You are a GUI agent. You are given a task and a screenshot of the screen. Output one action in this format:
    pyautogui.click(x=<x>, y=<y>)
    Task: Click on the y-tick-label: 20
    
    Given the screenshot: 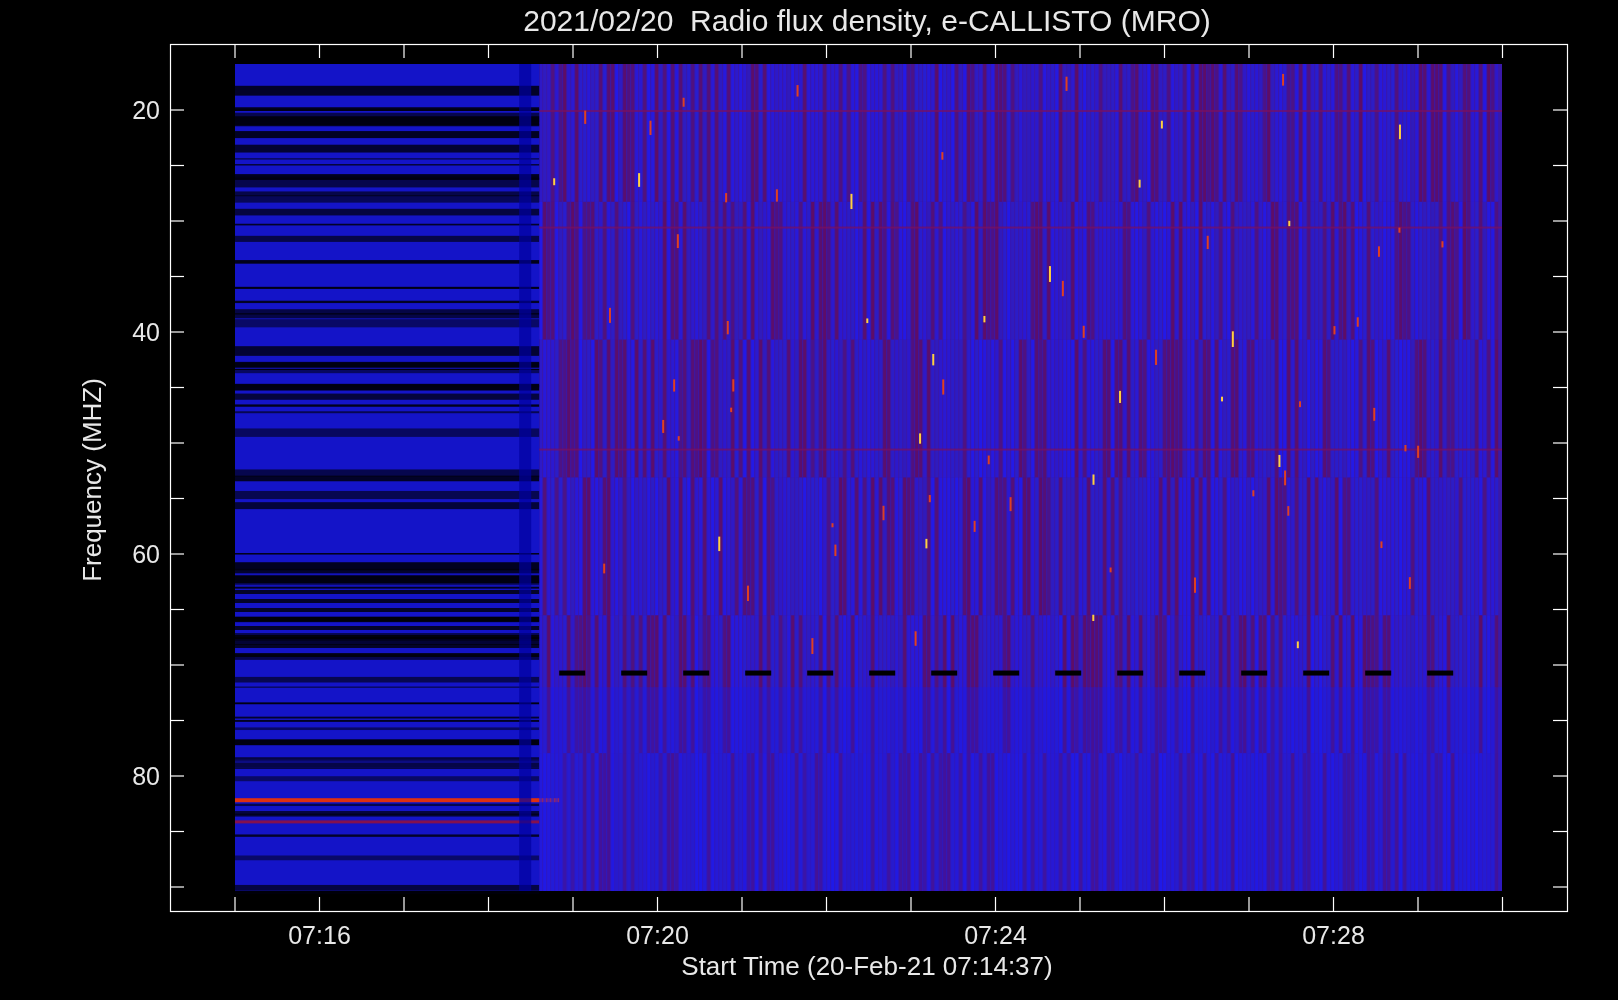 What is the action you would take?
    pyautogui.click(x=146, y=110)
    